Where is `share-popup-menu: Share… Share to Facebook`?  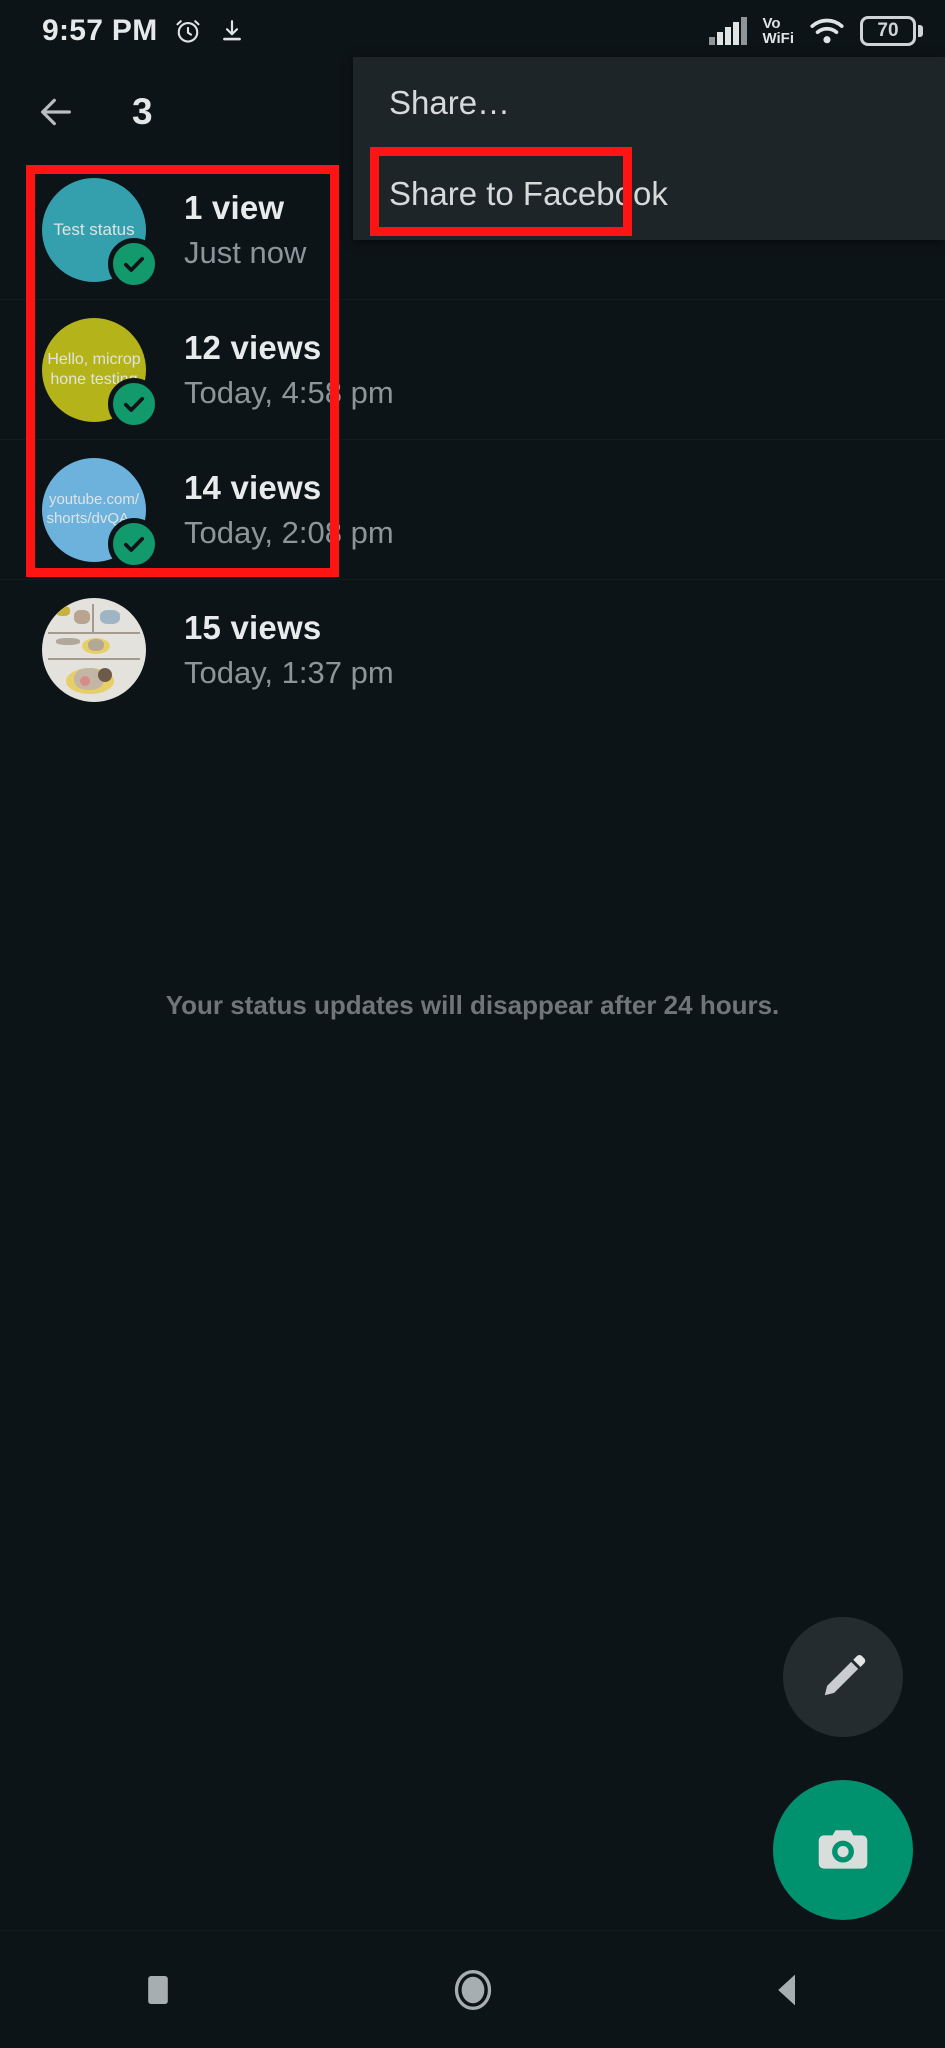 share-popup-menu: Share… Share to Facebook is located at coordinates (649, 148).